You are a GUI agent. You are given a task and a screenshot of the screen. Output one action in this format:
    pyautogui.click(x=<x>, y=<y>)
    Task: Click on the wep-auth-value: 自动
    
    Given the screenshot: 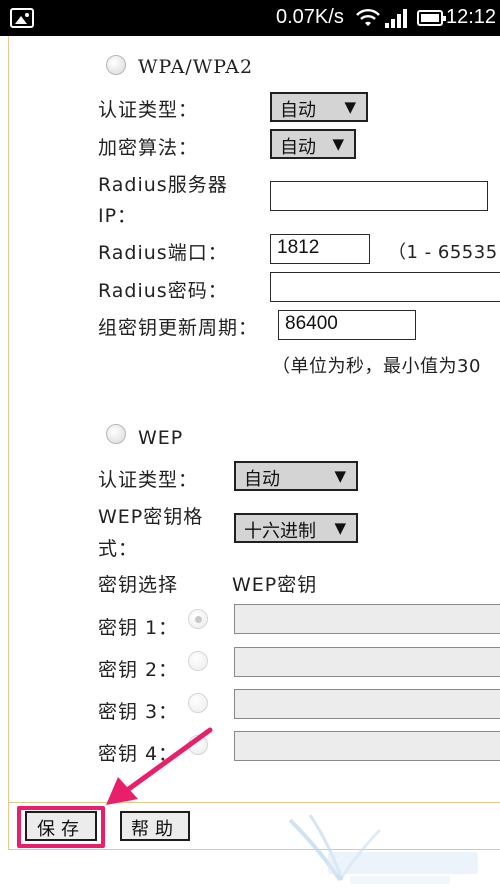 What is the action you would take?
    pyautogui.click(x=262, y=479)
    